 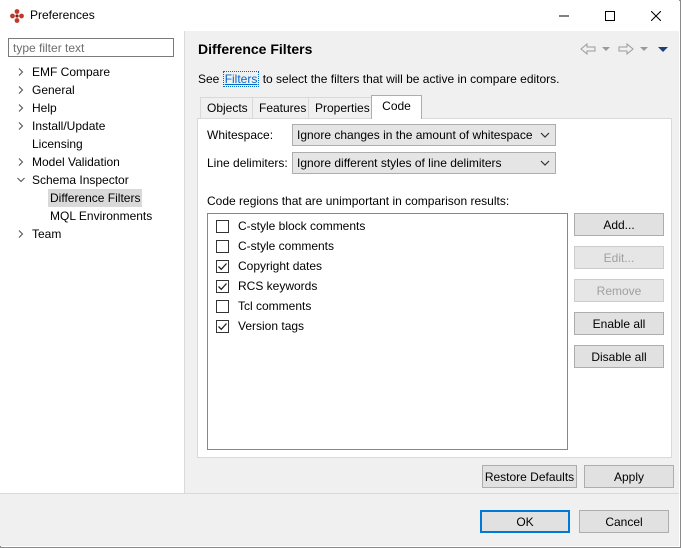 I want to click on tree-item: MQL Environments, so click(x=92, y=216).